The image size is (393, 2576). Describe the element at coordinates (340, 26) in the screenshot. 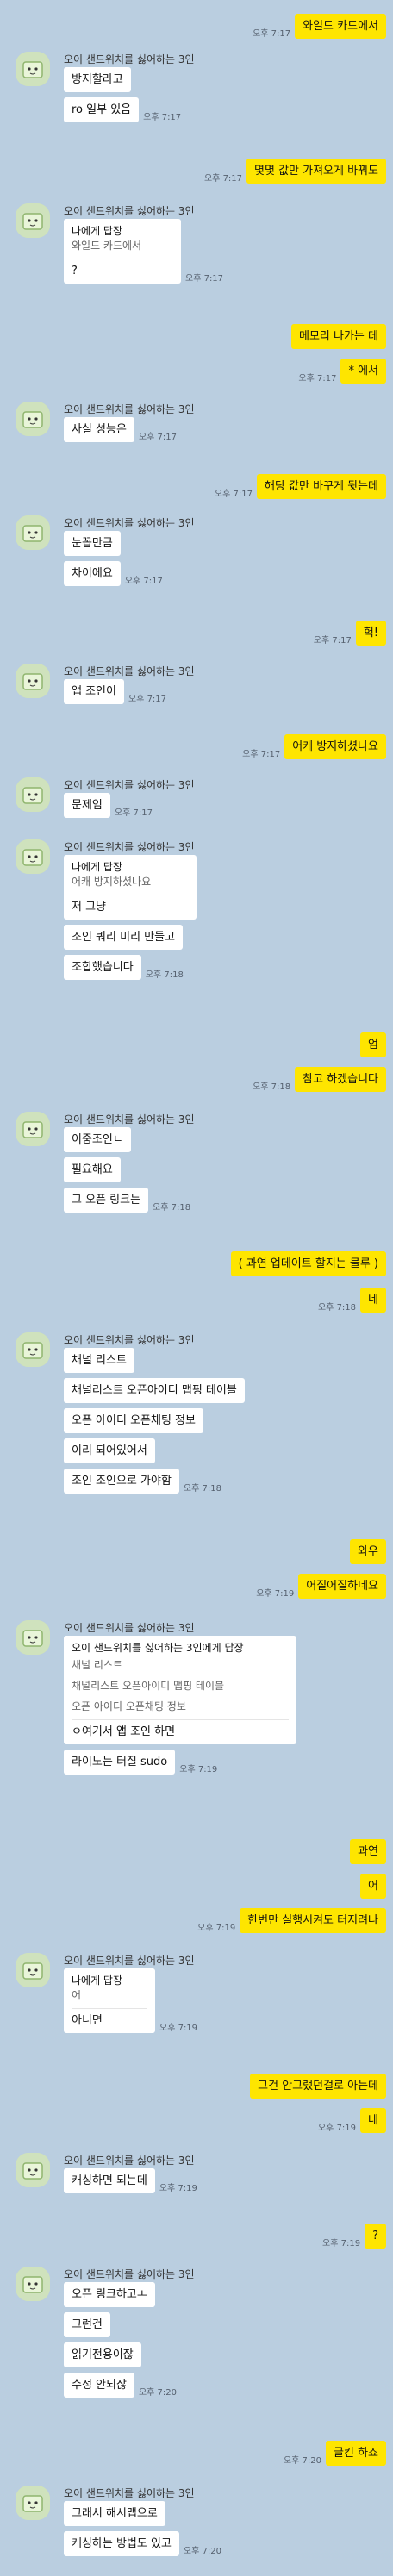

I see `message-bubble: 와일드 카드에서` at that location.